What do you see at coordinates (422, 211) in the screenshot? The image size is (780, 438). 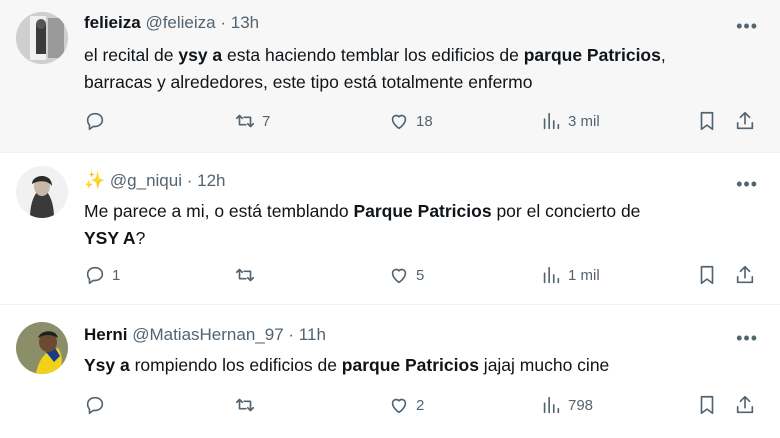 I see `text-bold-segment: Parque Patricios` at bounding box center [422, 211].